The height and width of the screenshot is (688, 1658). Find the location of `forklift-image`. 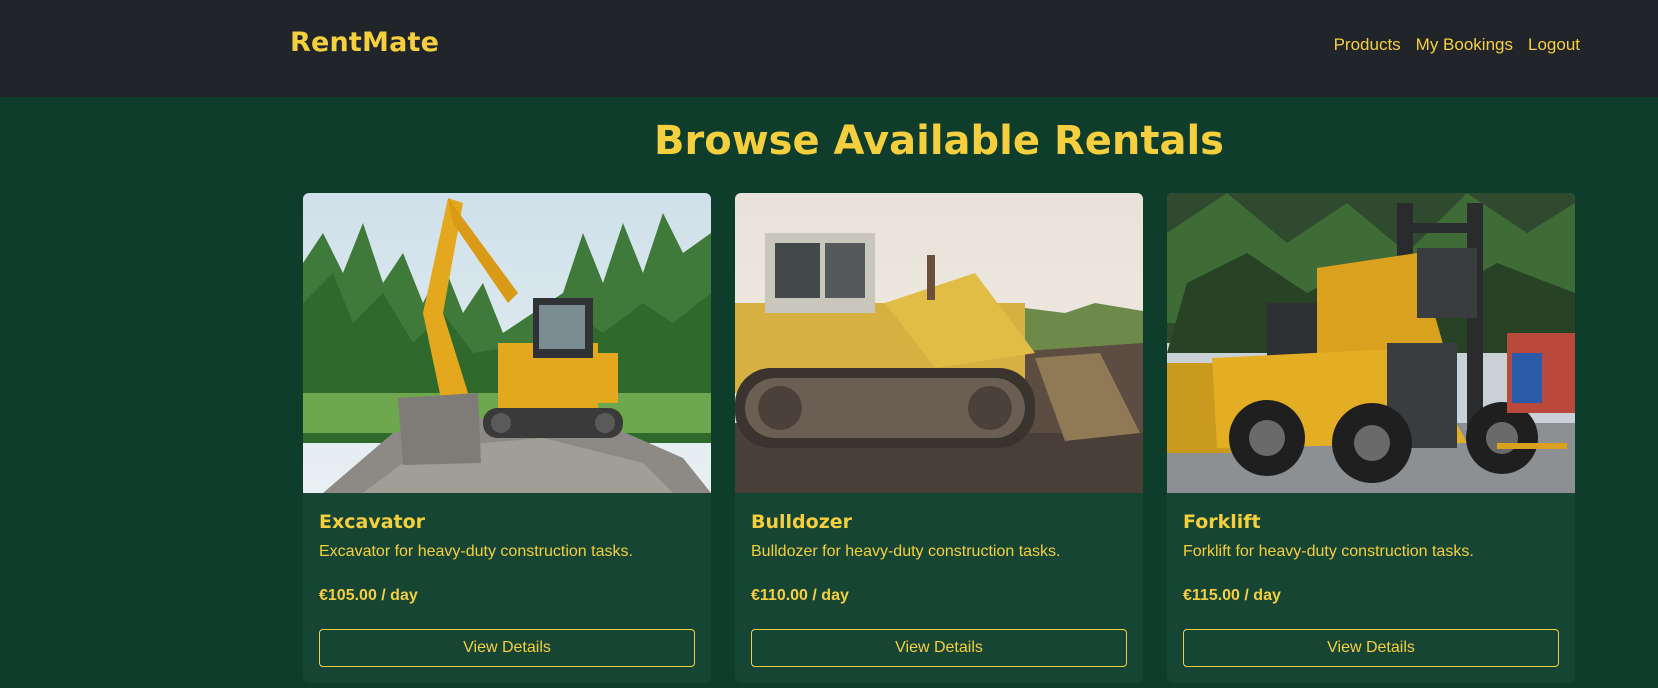

forklift-image is located at coordinates (1371, 343).